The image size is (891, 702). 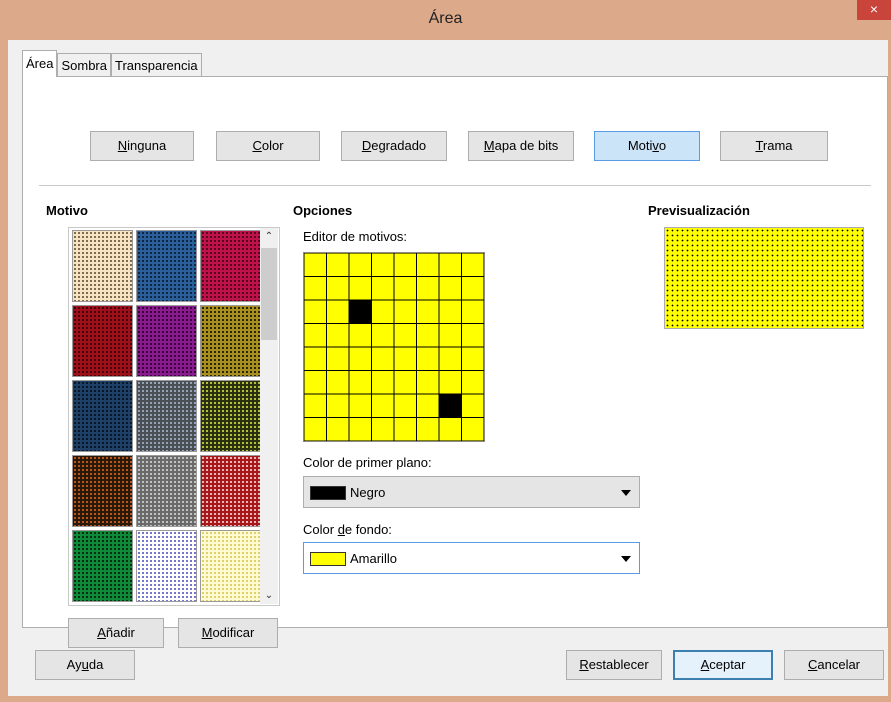 What do you see at coordinates (834, 665) in the screenshot?
I see `cancel-button: Cancelar` at bounding box center [834, 665].